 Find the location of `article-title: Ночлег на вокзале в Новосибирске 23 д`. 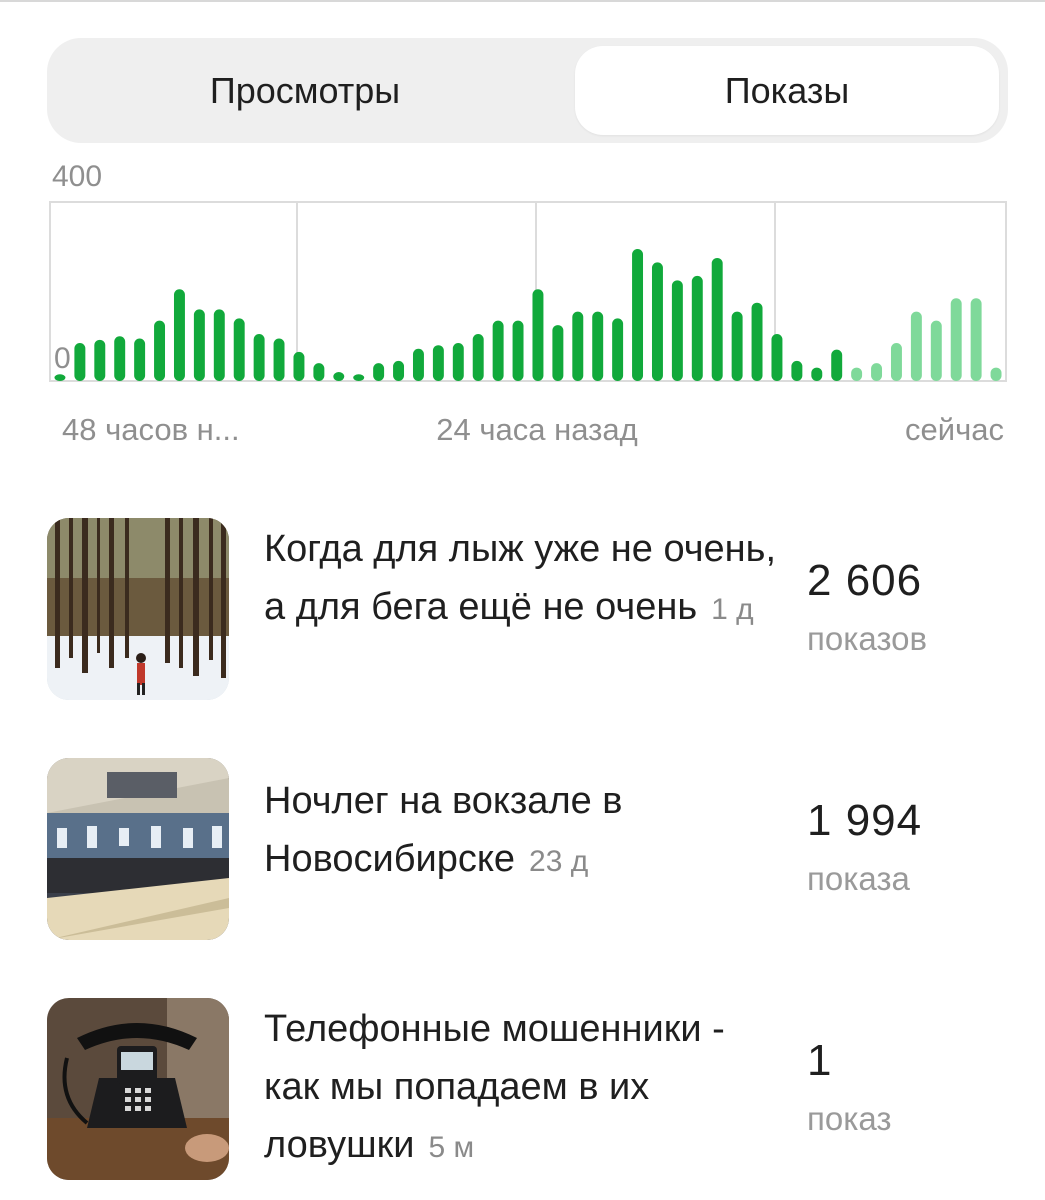

article-title: Ночлег на вокзале в Новосибирске 23 д is located at coordinates (524, 831).